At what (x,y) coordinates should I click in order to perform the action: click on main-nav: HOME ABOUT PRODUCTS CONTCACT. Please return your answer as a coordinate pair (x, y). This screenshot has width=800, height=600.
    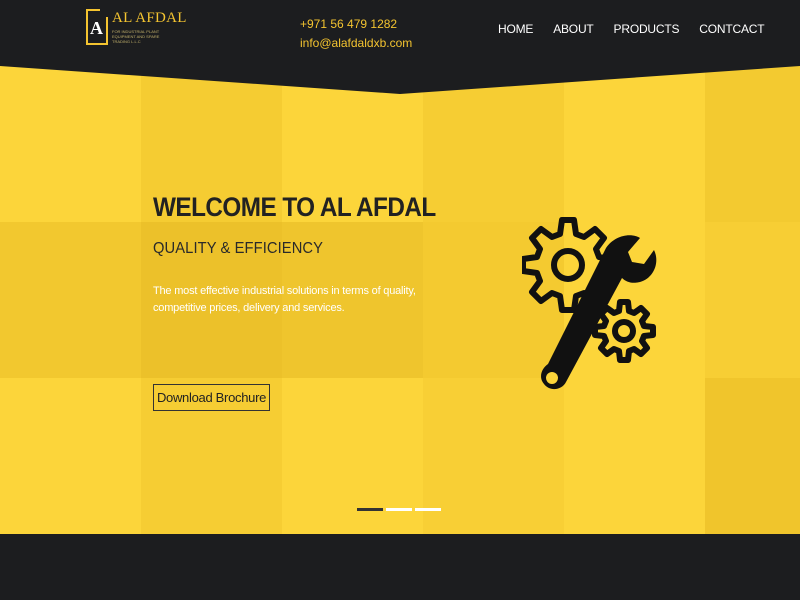
    Looking at the image, I should click on (641, 29).